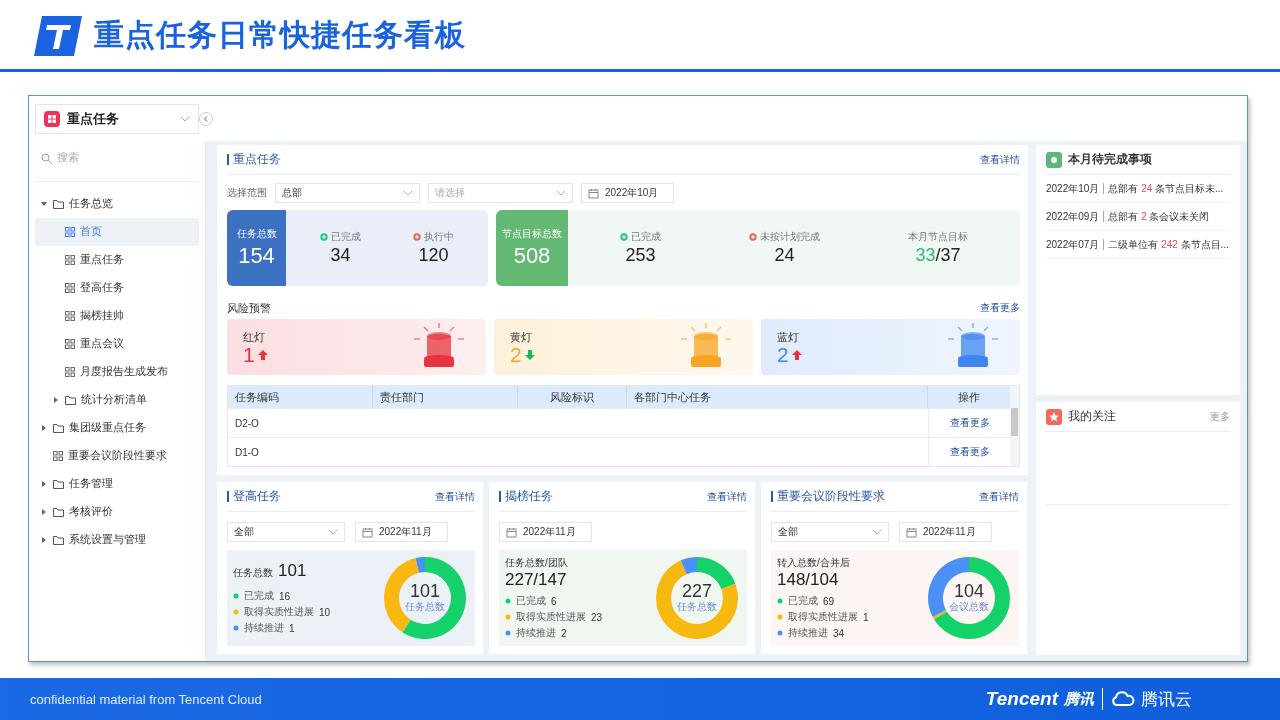  I want to click on app-icon, so click(52, 119).